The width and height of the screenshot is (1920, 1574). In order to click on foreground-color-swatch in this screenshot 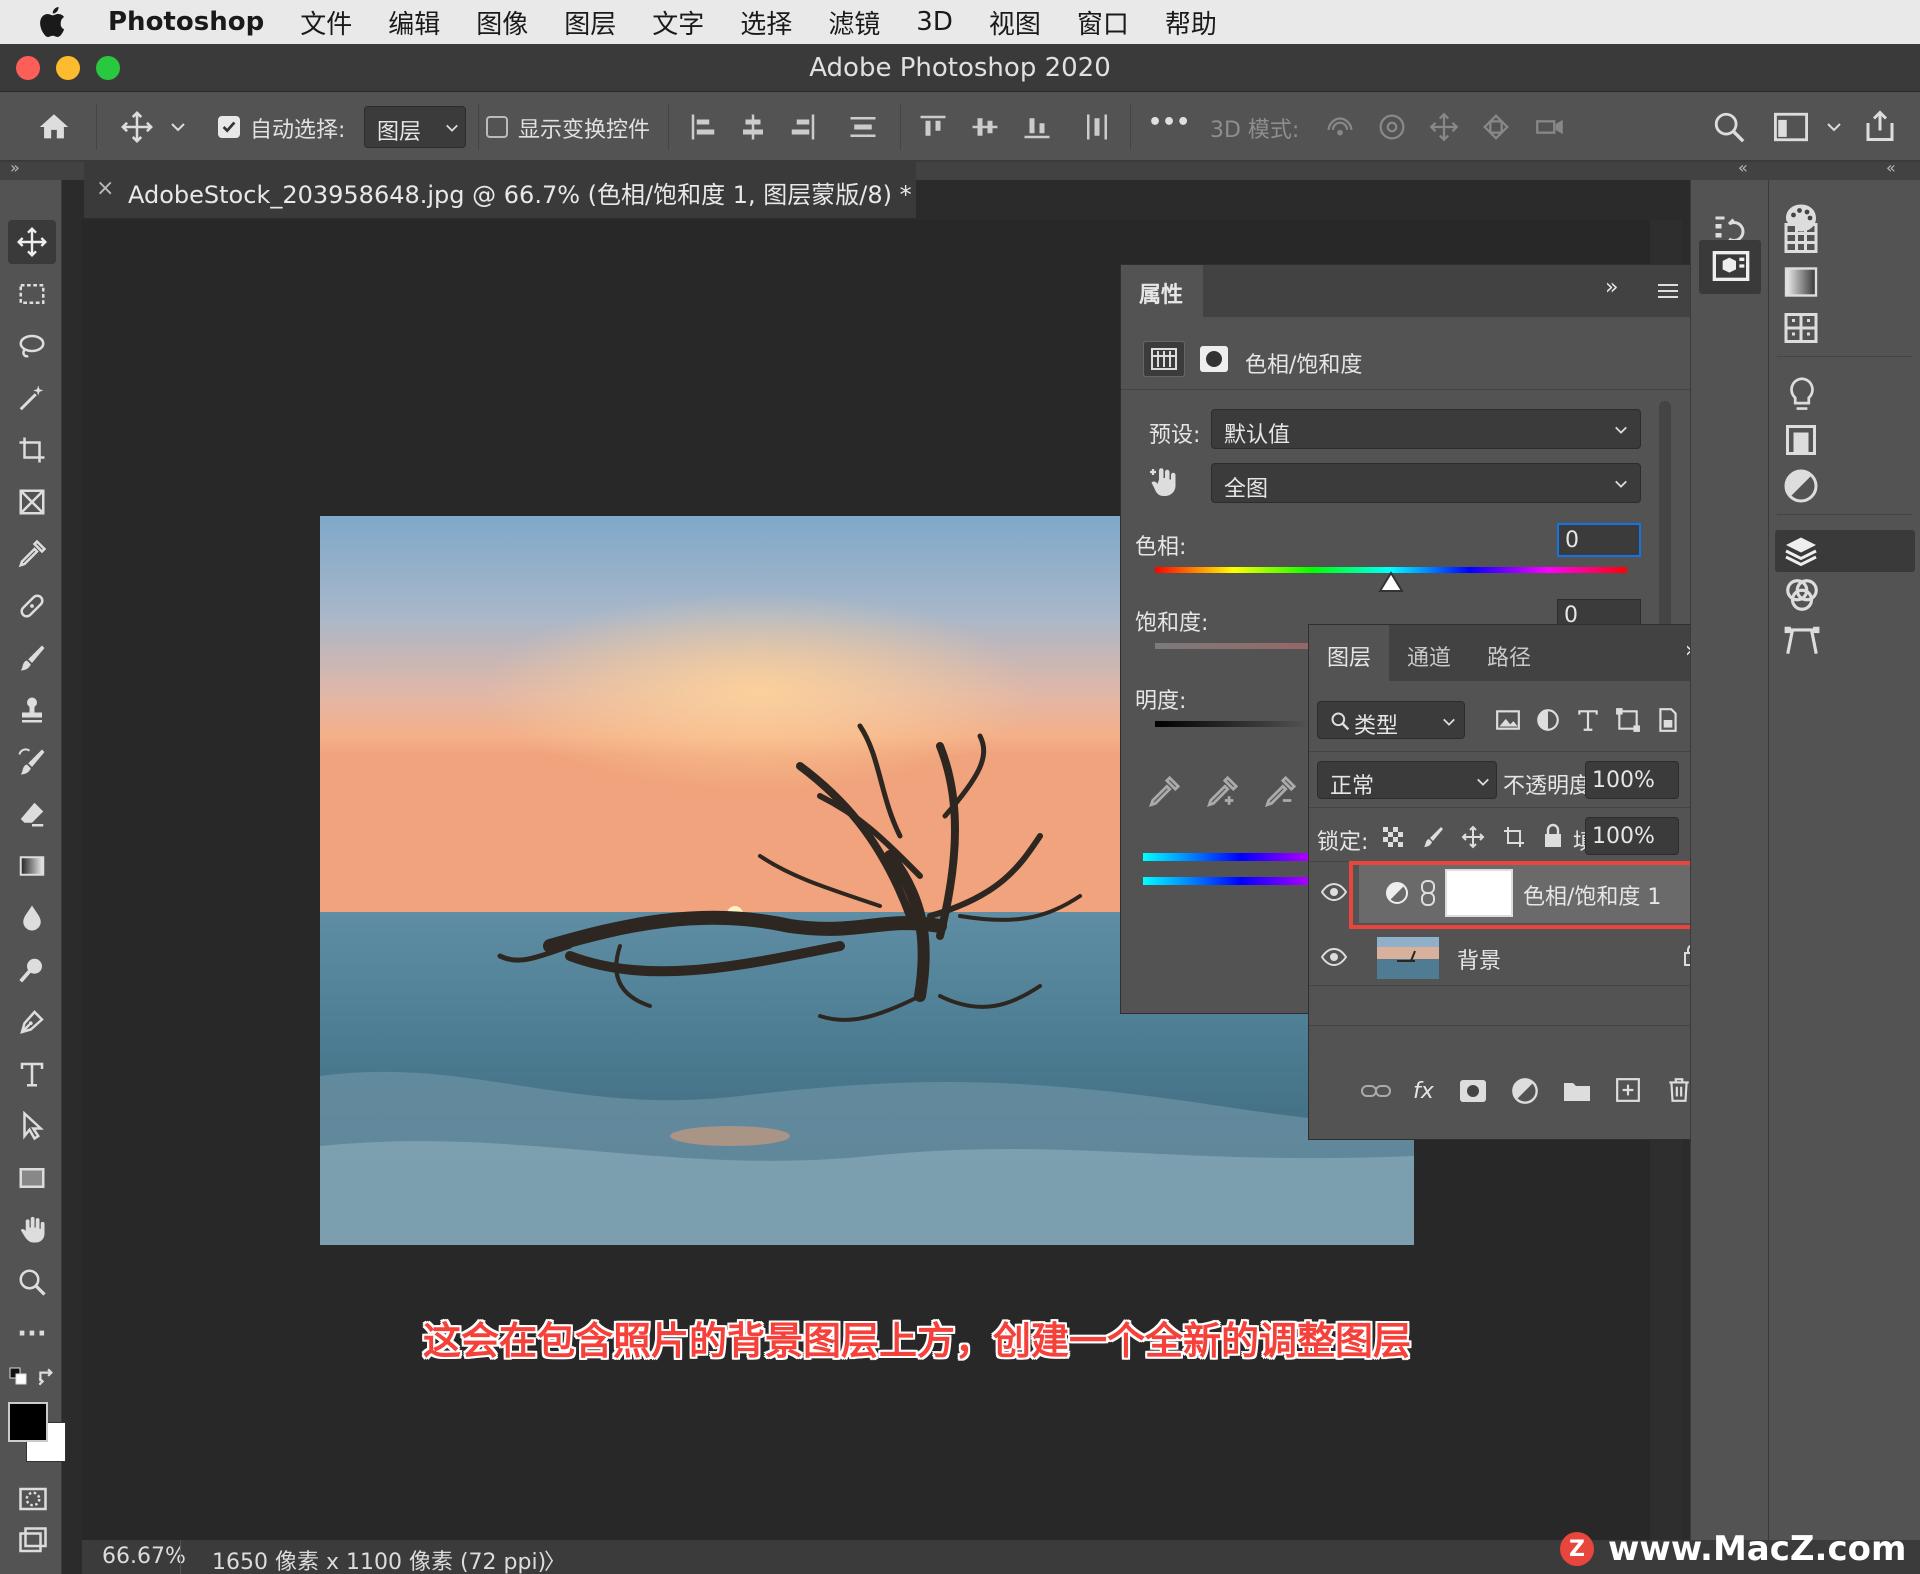, I will do `click(28, 1422)`.